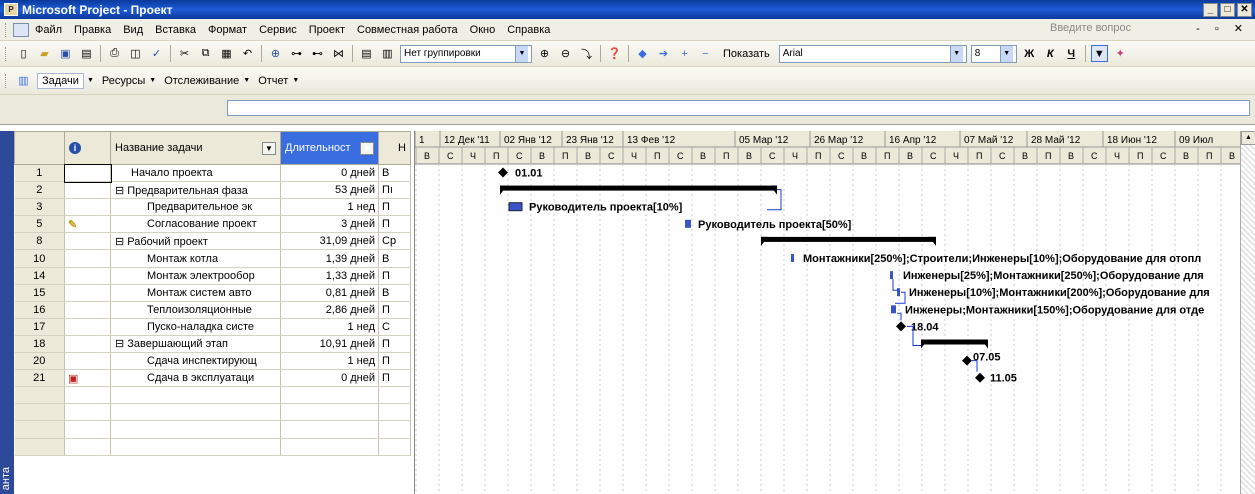 This screenshot has height=494, width=1255. Describe the element at coordinates (195, 173) in the screenshot. I see `task-name-cell: Начало проекта` at that location.